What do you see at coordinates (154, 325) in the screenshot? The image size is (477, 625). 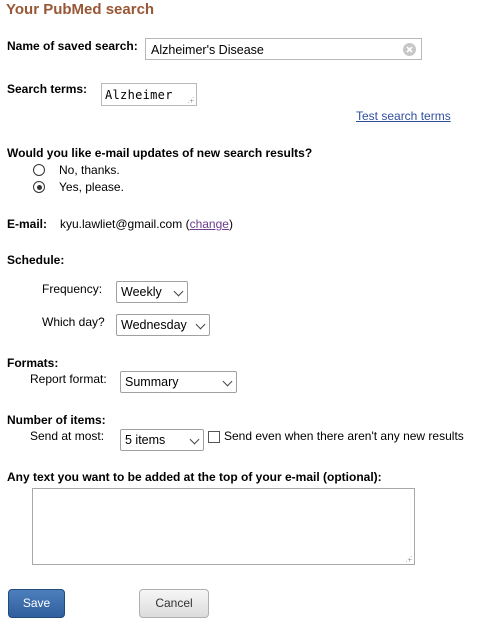 I see `which-day-value: Wednesday` at bounding box center [154, 325].